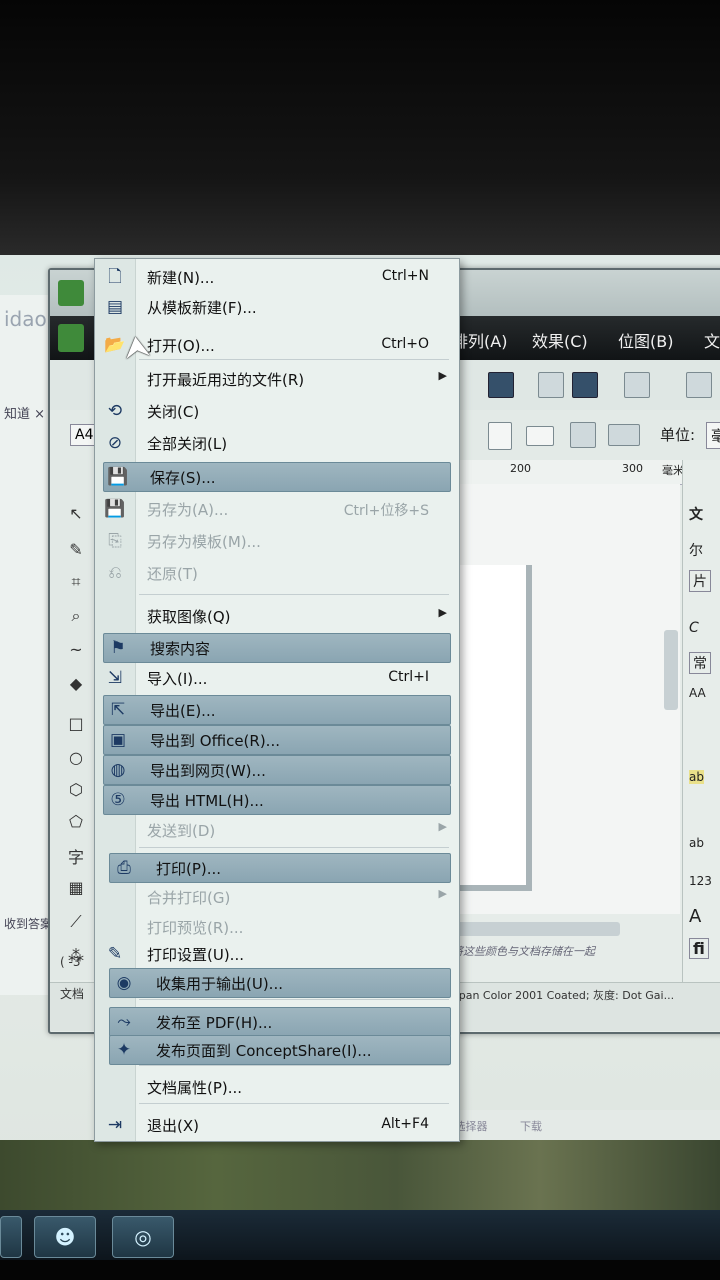 The height and width of the screenshot is (1280, 720). What do you see at coordinates (71, 293) in the screenshot?
I see `app-logo-icon` at bounding box center [71, 293].